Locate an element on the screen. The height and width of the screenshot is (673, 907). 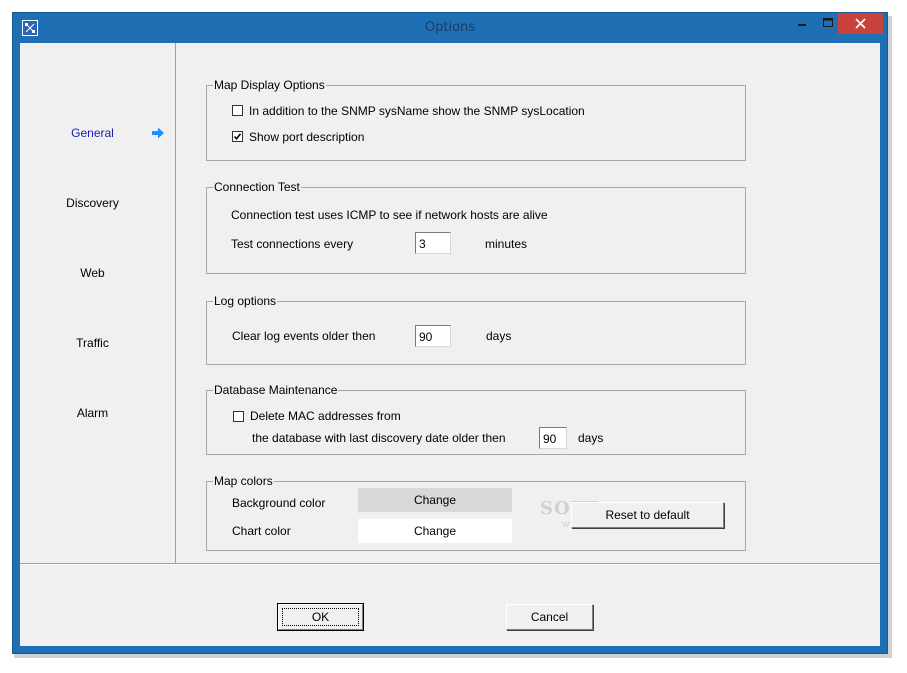
ok-focus-rect is located at coordinates (320, 617).